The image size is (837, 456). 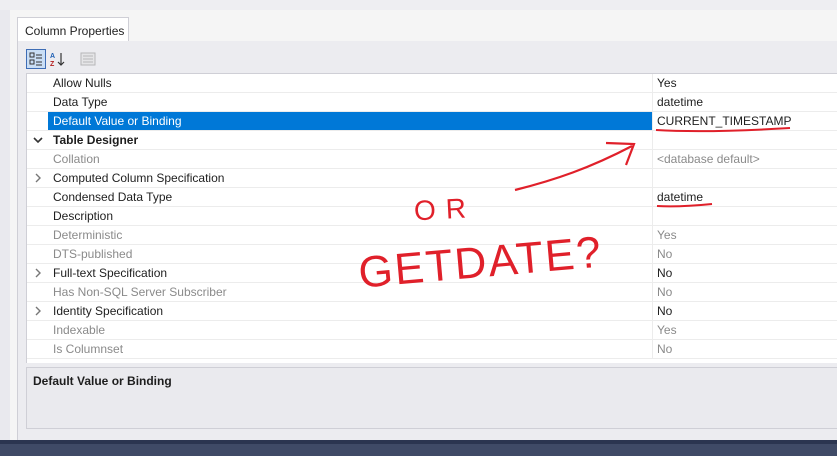 I want to click on alphabetical-sort-icon: A Z, so click(x=57, y=60).